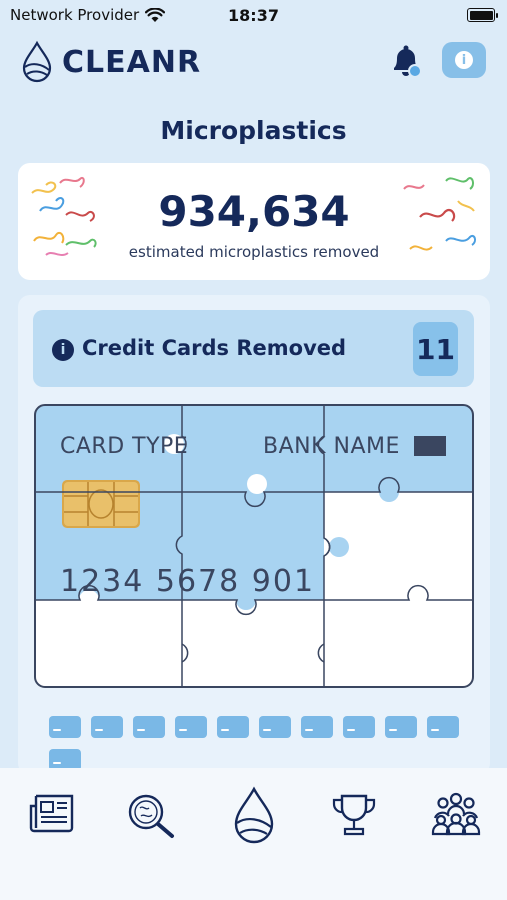 The width and height of the screenshot is (507, 900). I want to click on credit-cards-removed-bar: i Credit Cards Removed 11, so click(253, 348).